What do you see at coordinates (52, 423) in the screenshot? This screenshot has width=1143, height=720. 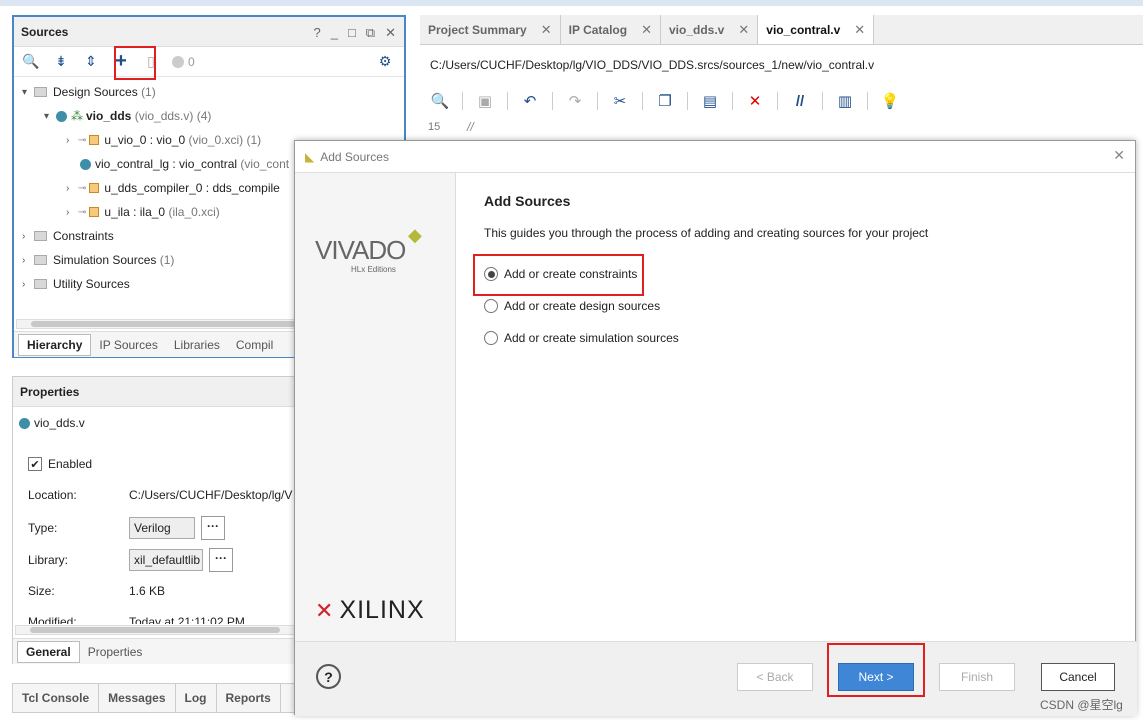 I see `properties-file: vio_dds.v` at bounding box center [52, 423].